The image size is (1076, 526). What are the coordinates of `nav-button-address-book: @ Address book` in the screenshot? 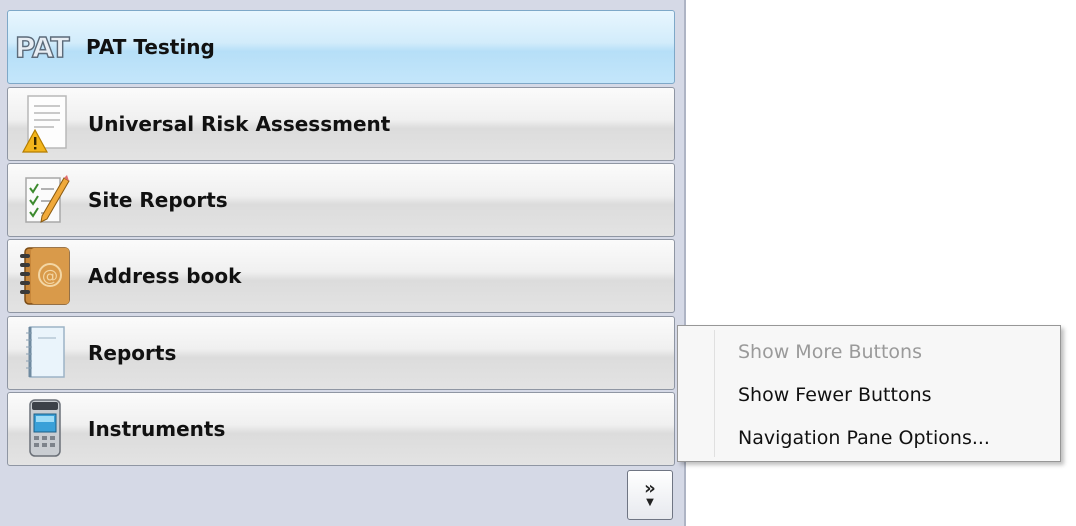 It's located at (341, 276).